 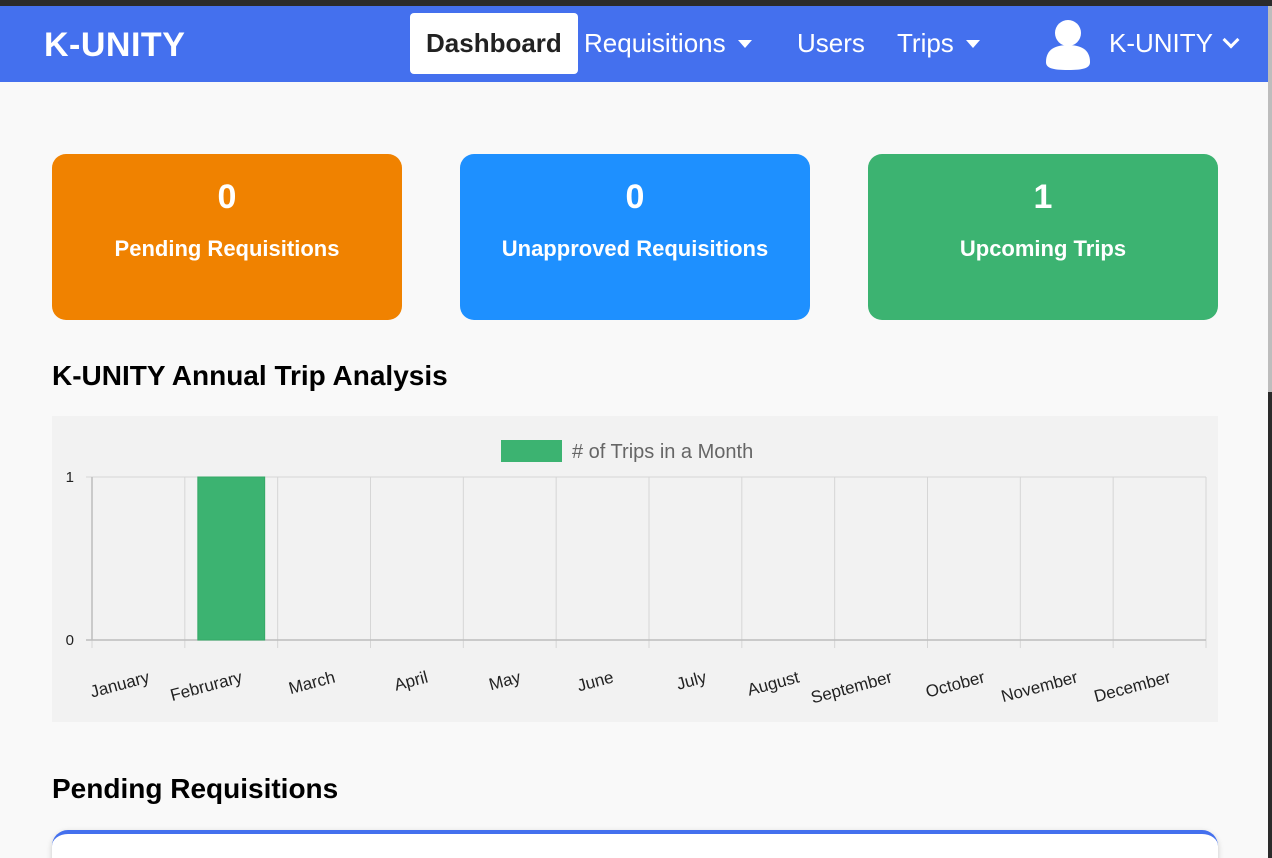 I want to click on scrollbar-thumb, so click(x=1270, y=199).